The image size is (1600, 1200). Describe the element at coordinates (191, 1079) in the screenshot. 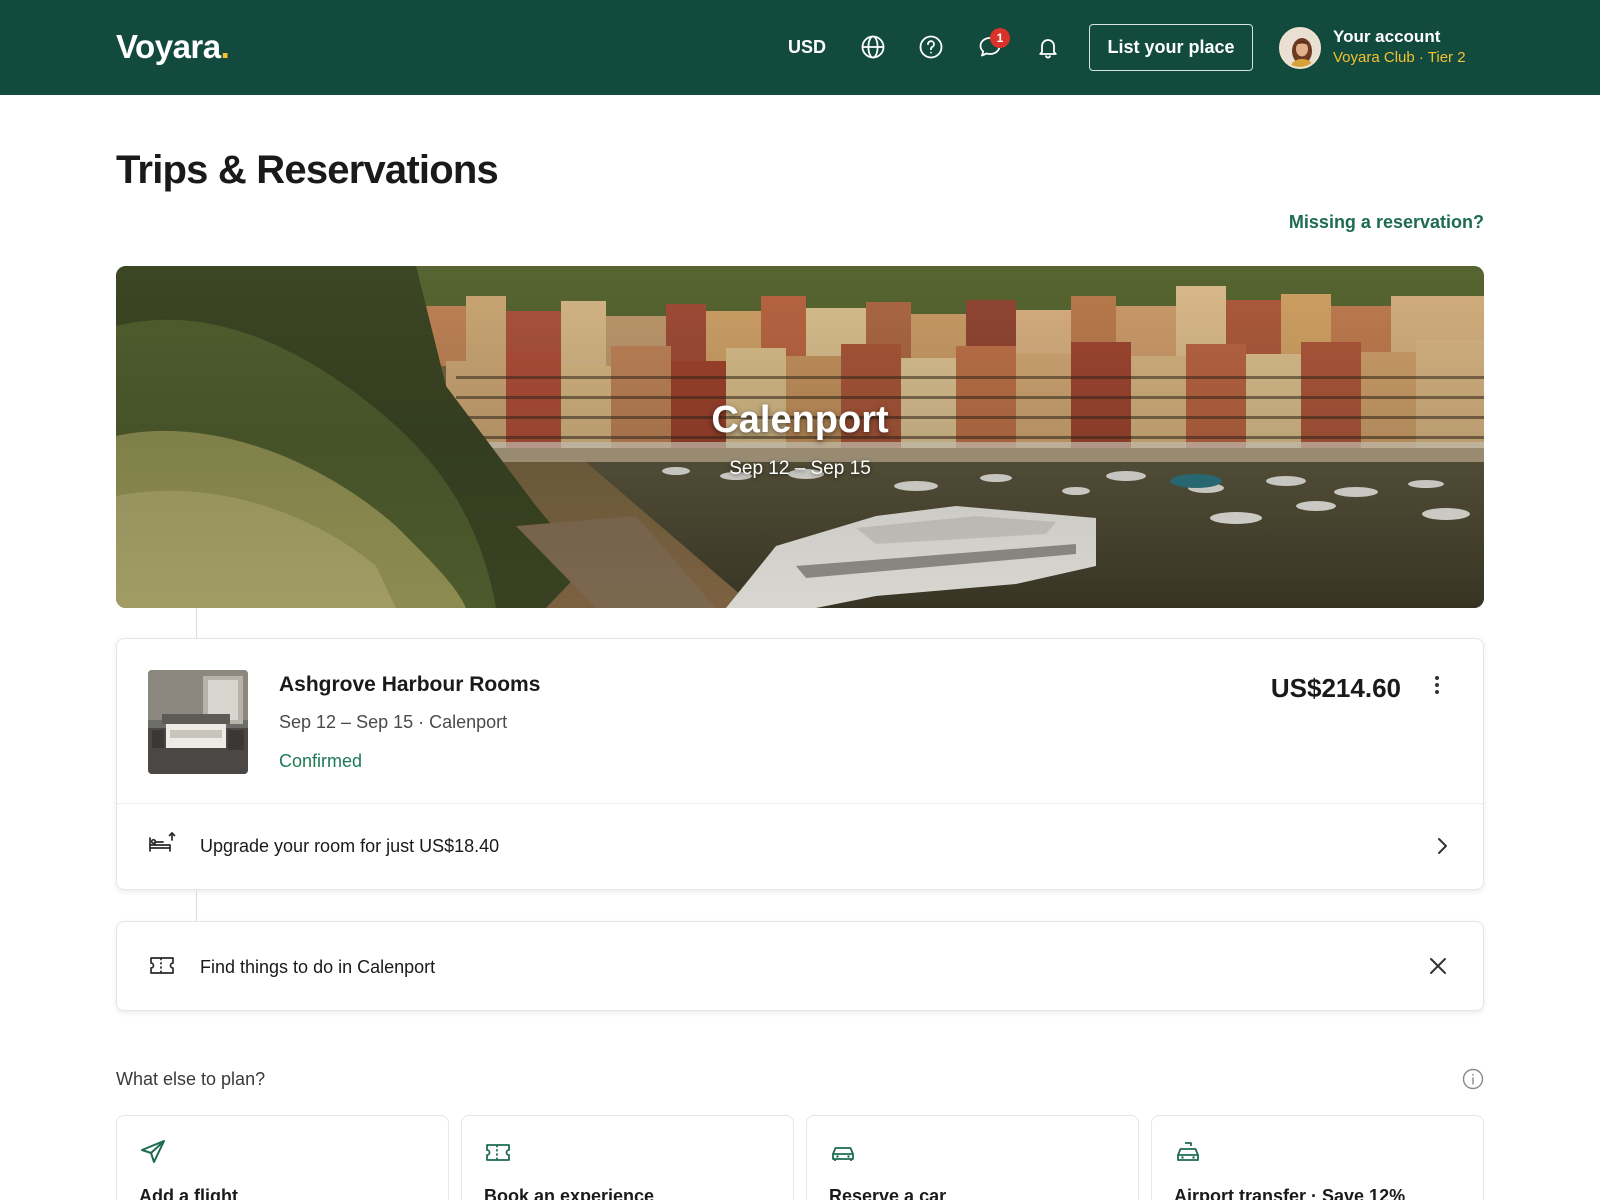

I see `plan-section-title: What else to plan?` at that location.